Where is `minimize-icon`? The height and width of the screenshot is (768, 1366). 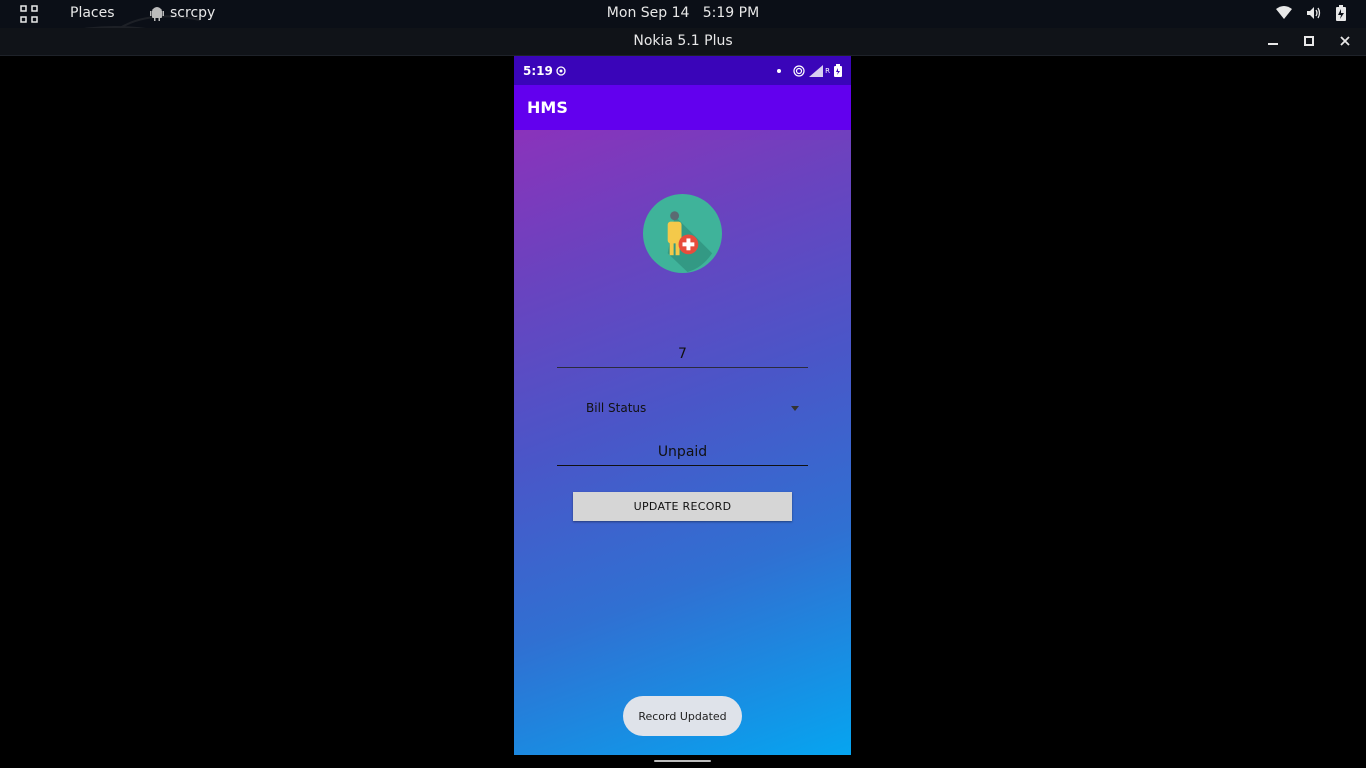 minimize-icon is located at coordinates (1273, 44).